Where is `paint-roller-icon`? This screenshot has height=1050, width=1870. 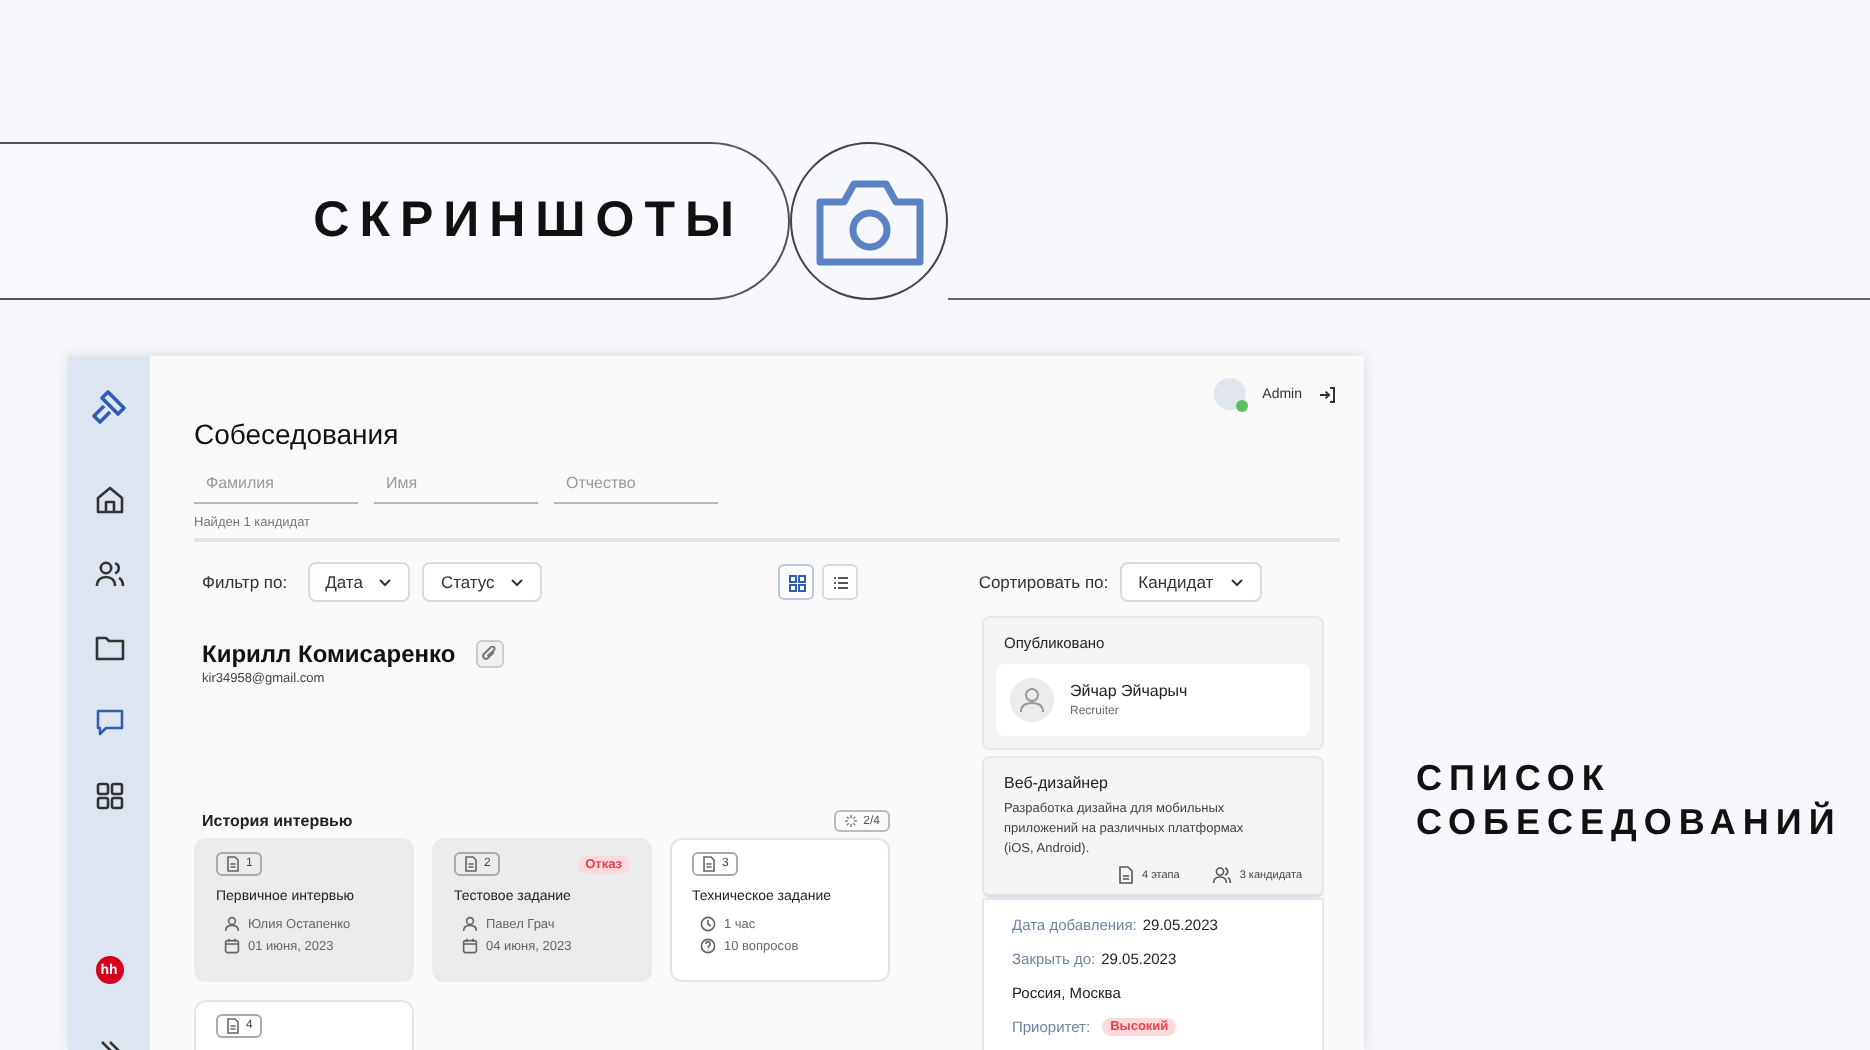
paint-roller-icon is located at coordinates (109, 408).